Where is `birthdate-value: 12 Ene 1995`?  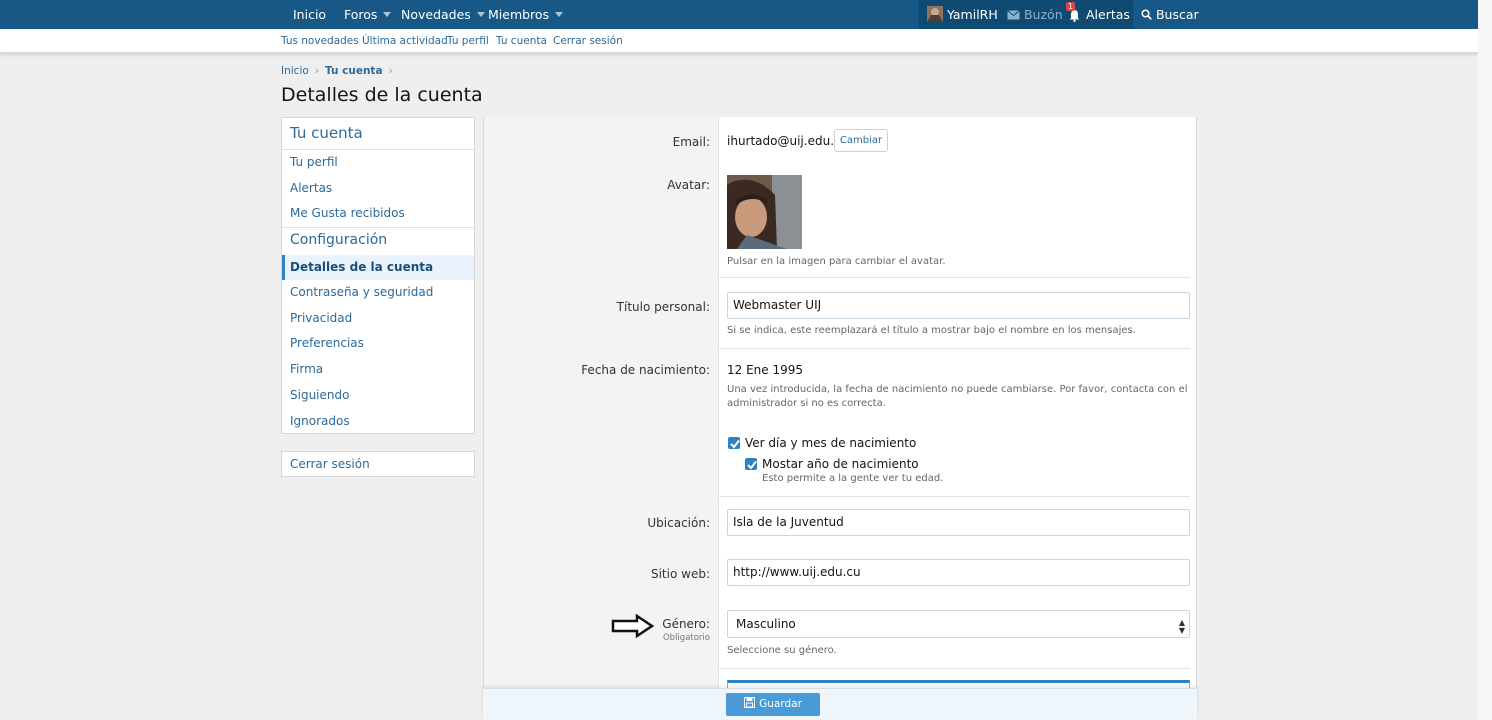 birthdate-value: 12 Ene 1995 is located at coordinates (765, 370).